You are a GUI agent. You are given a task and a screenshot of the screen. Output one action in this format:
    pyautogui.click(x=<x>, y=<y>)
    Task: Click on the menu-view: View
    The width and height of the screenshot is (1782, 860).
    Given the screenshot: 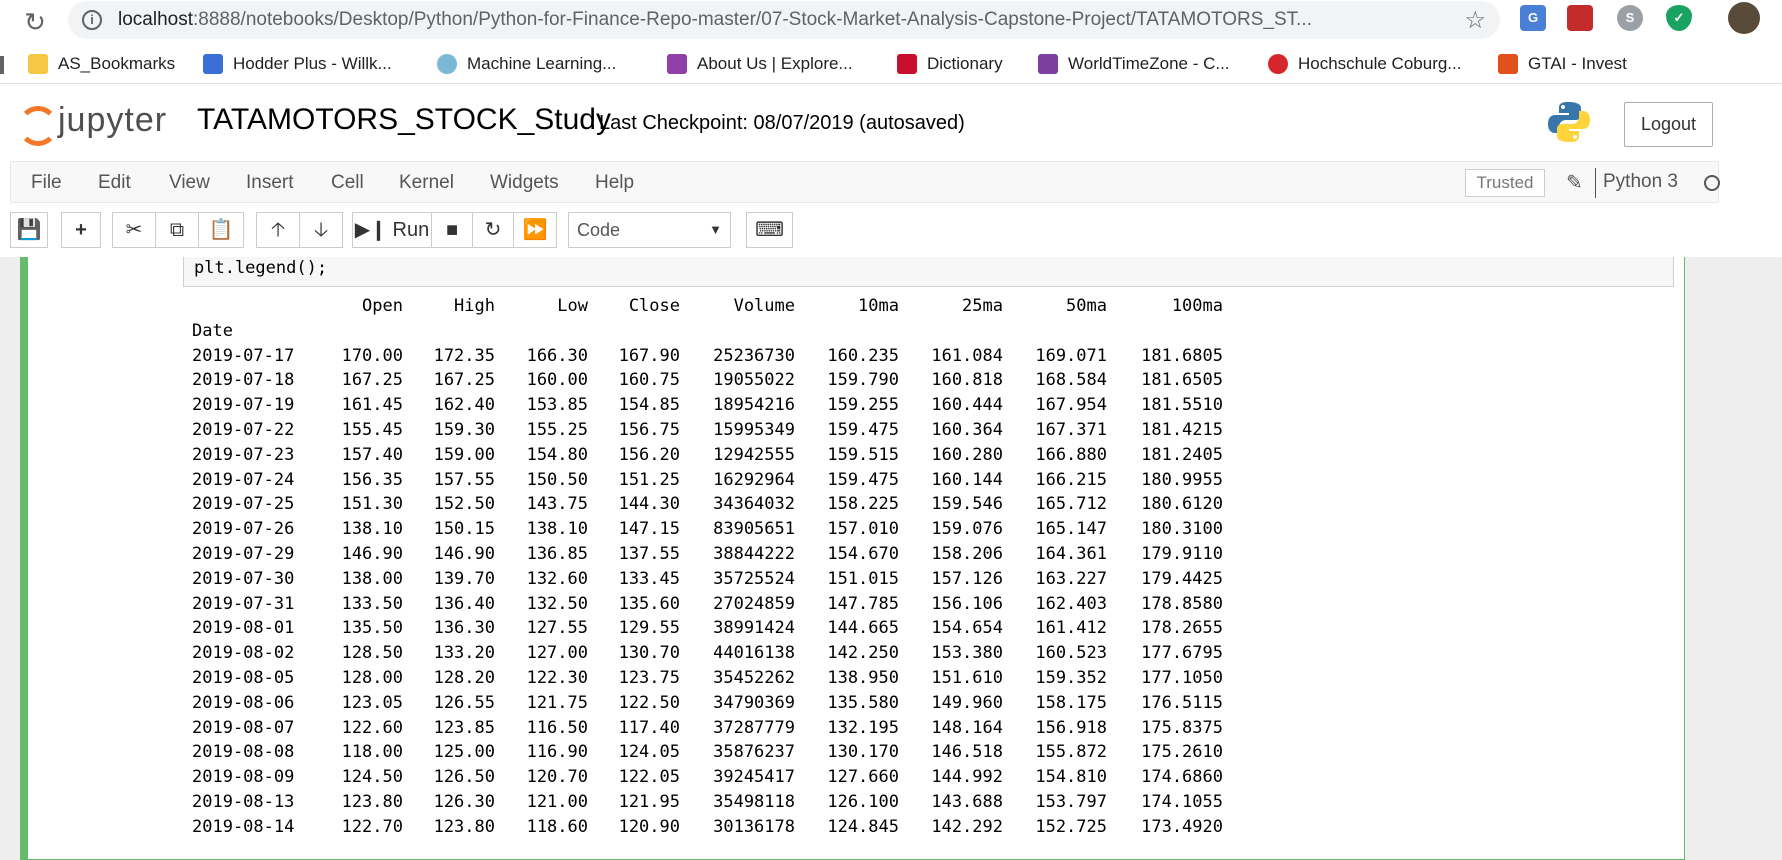 What is the action you would take?
    pyautogui.click(x=189, y=183)
    